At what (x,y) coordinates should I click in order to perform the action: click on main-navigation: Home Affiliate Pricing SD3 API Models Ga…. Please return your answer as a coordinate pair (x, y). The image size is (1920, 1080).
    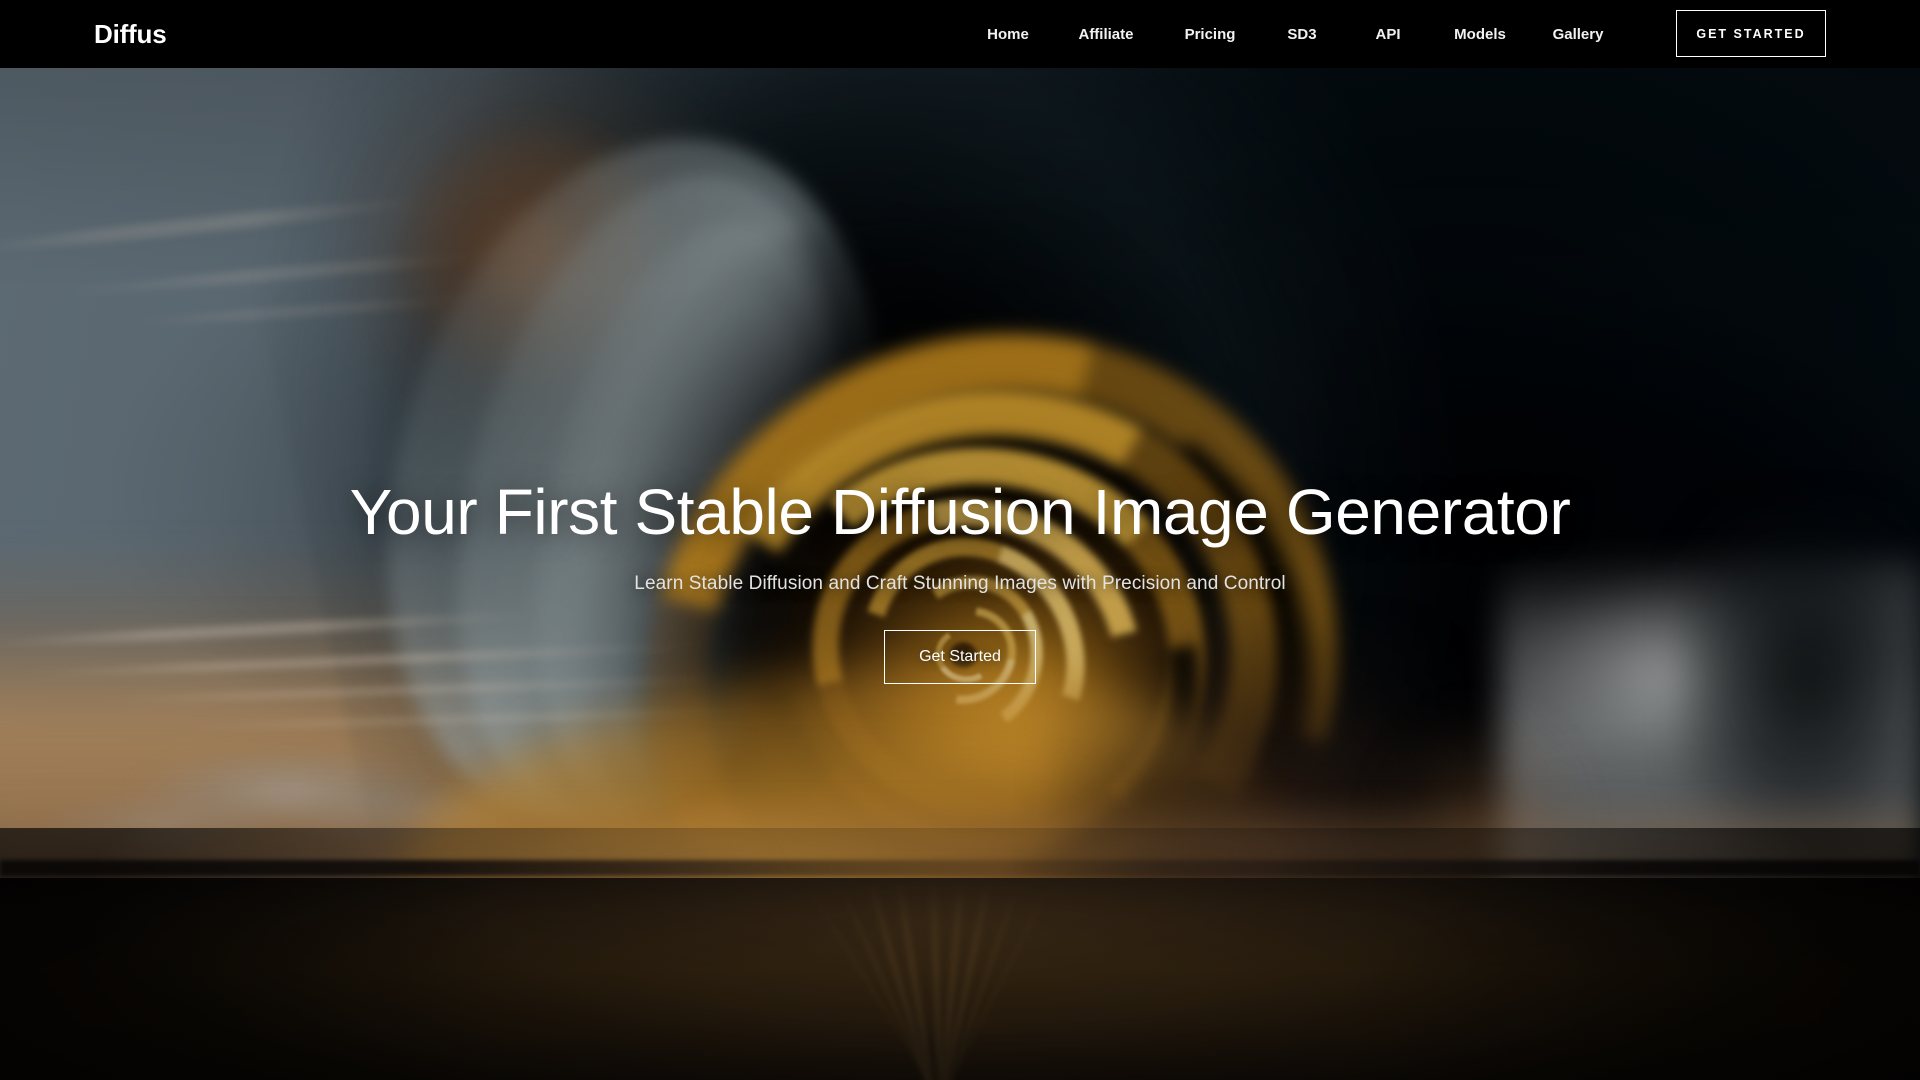
    Looking at the image, I should click on (1296, 34).